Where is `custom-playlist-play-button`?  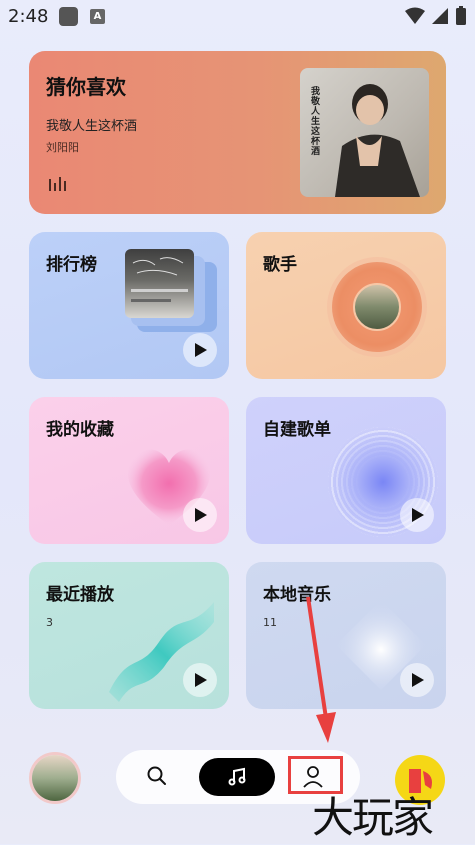
custom-playlist-play-button is located at coordinates (417, 515).